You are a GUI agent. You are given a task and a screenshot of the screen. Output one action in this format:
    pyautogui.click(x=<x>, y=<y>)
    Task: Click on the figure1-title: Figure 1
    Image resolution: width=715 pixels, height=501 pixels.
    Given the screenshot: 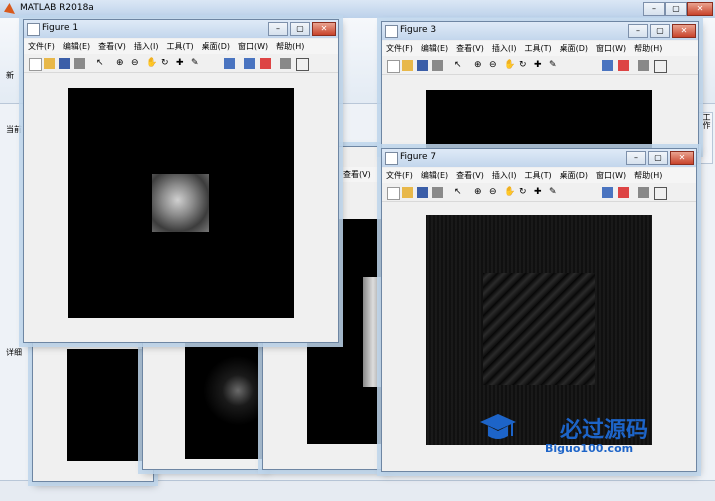 What is the action you would take?
    pyautogui.click(x=60, y=28)
    